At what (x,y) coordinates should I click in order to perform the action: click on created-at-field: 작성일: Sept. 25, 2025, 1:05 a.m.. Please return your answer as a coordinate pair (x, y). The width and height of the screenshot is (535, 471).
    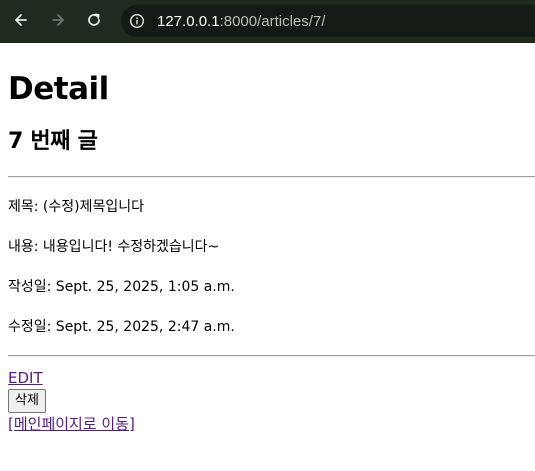
    Looking at the image, I should click on (121, 287).